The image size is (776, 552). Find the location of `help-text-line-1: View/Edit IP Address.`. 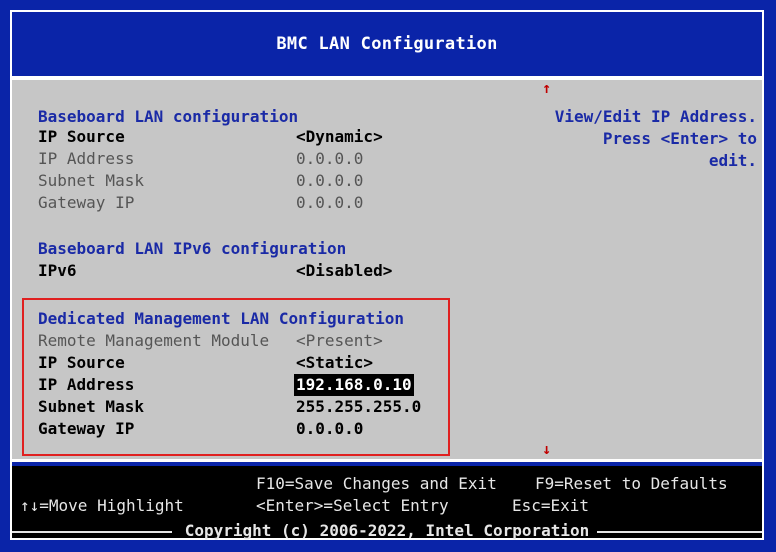

help-text-line-1: View/Edit IP Address. is located at coordinates (655, 116).